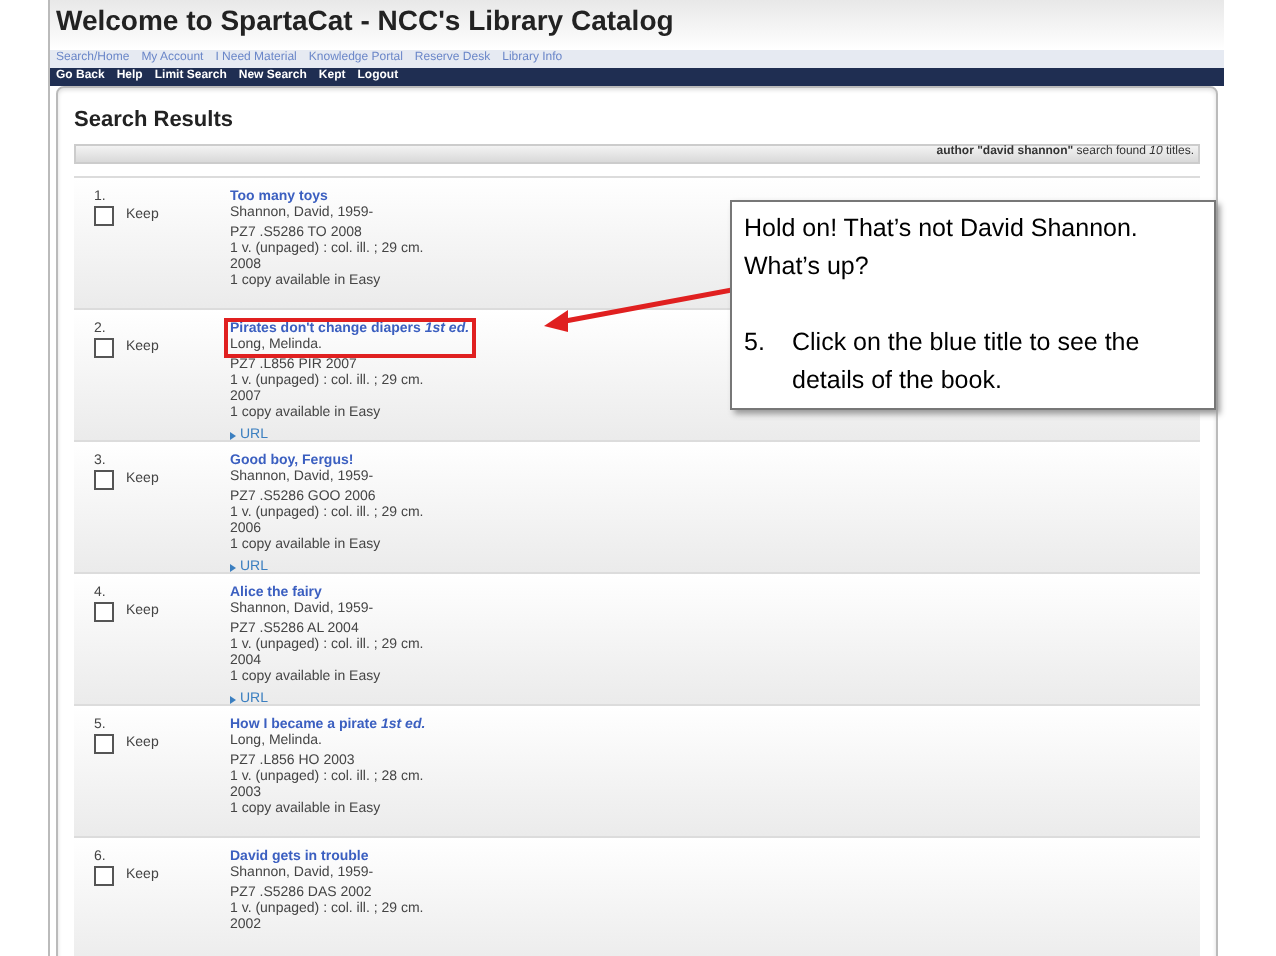  I want to click on results-heading: Search Results, so click(153, 121).